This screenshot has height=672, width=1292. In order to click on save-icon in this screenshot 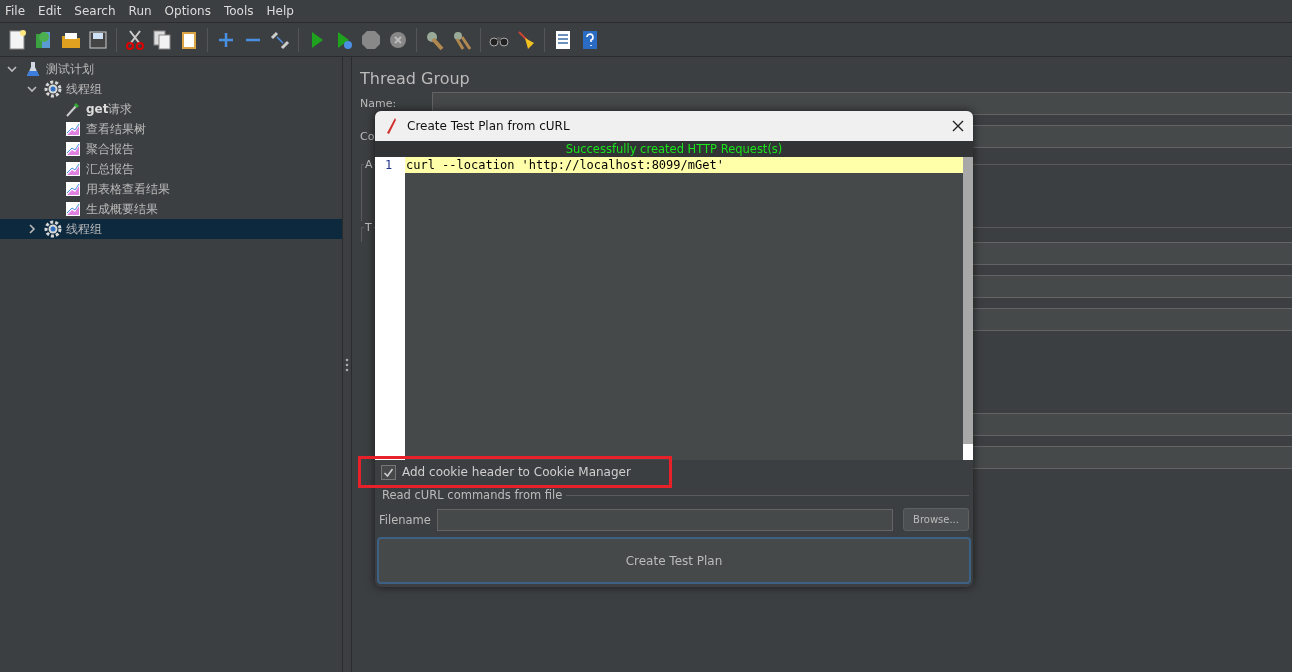, I will do `click(98, 39)`.